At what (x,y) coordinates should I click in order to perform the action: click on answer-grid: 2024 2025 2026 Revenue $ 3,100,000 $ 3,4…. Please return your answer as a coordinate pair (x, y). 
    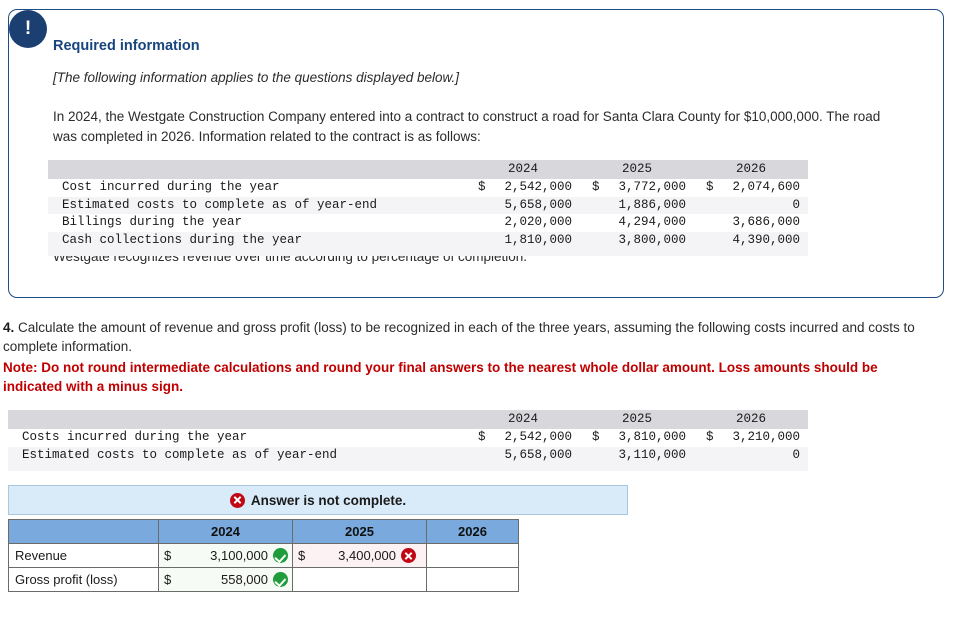
    Looking at the image, I should click on (263, 555).